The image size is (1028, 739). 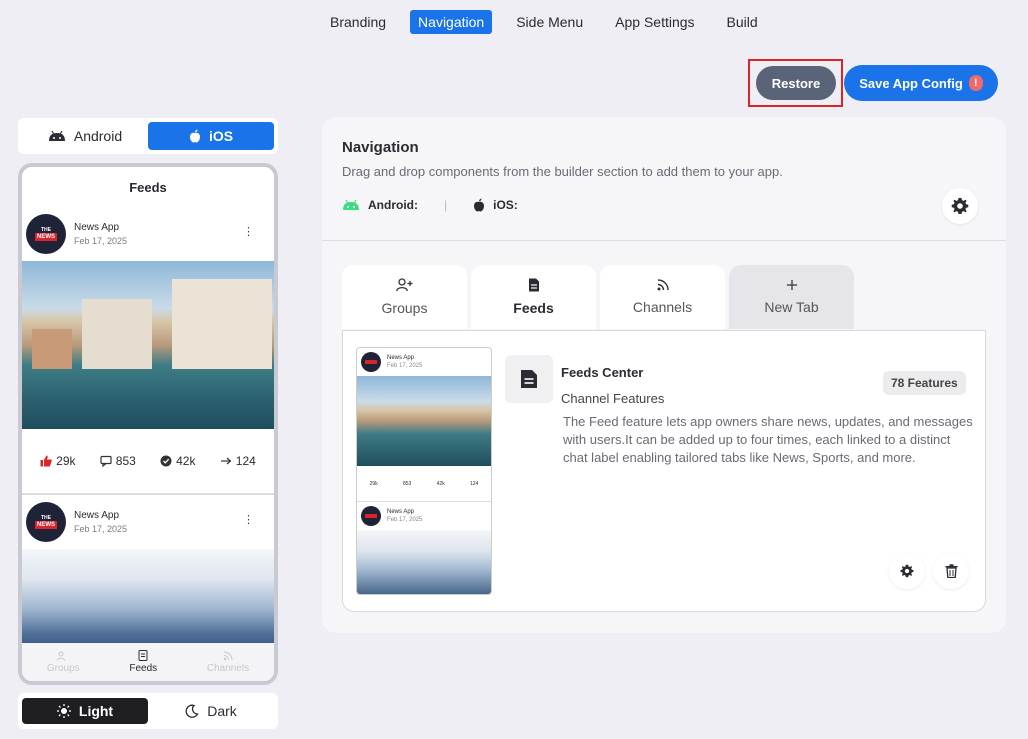 I want to click on panel-tab-feeds-label: Feeds, so click(x=533, y=308).